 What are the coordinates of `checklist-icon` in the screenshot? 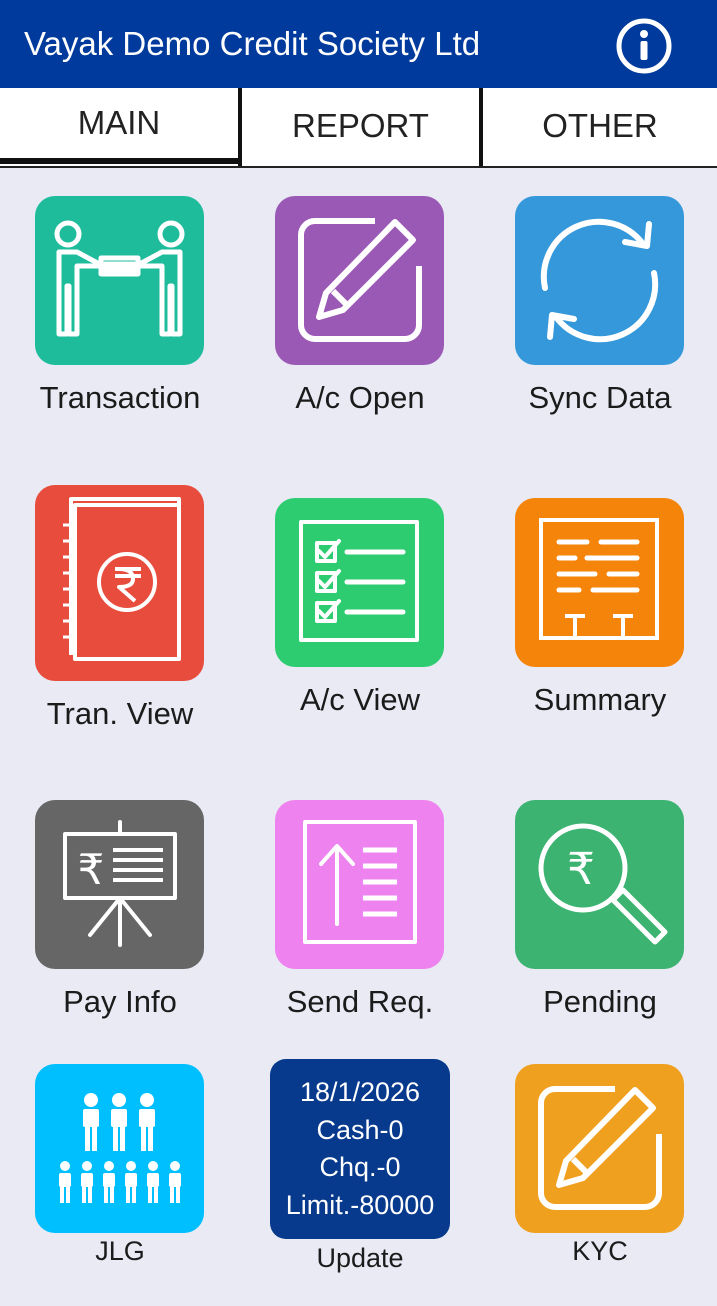 It's located at (359, 581).